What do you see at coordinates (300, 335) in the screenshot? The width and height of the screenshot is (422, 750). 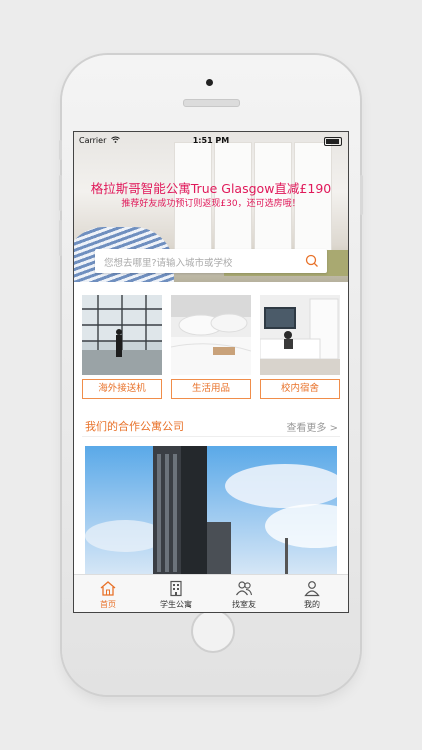 I see `dorm-image` at bounding box center [300, 335].